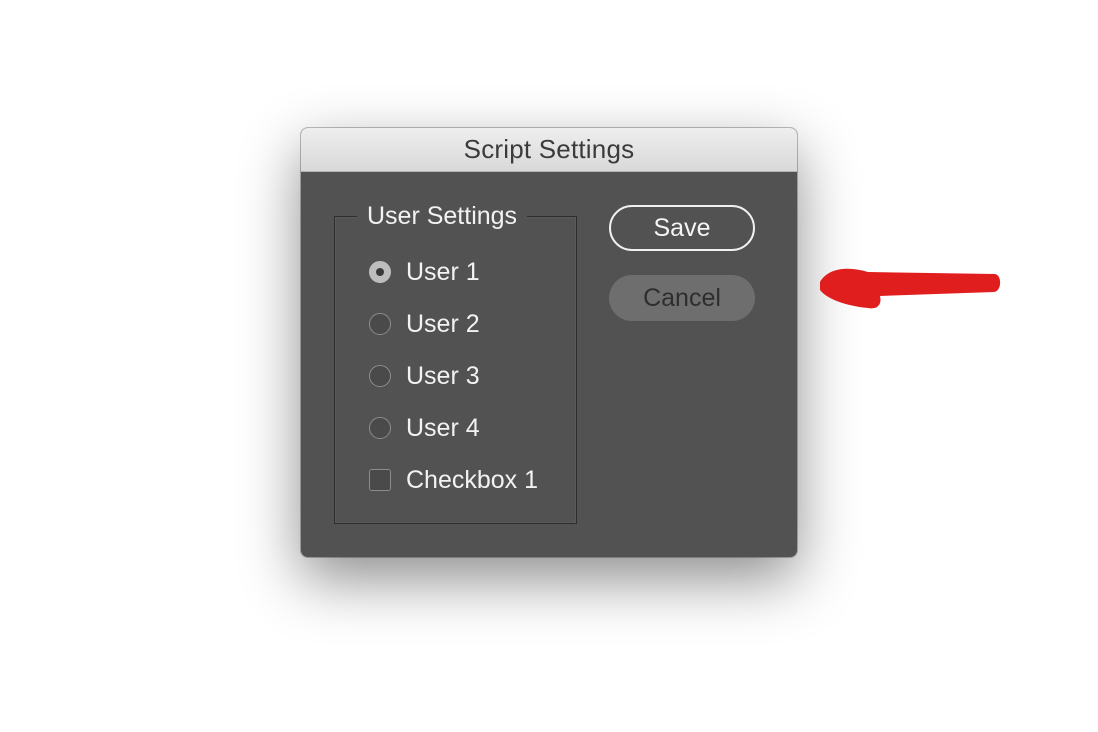 Image resolution: width=1098 pixels, height=732 pixels. I want to click on radio-user-2: User 2, so click(424, 324).